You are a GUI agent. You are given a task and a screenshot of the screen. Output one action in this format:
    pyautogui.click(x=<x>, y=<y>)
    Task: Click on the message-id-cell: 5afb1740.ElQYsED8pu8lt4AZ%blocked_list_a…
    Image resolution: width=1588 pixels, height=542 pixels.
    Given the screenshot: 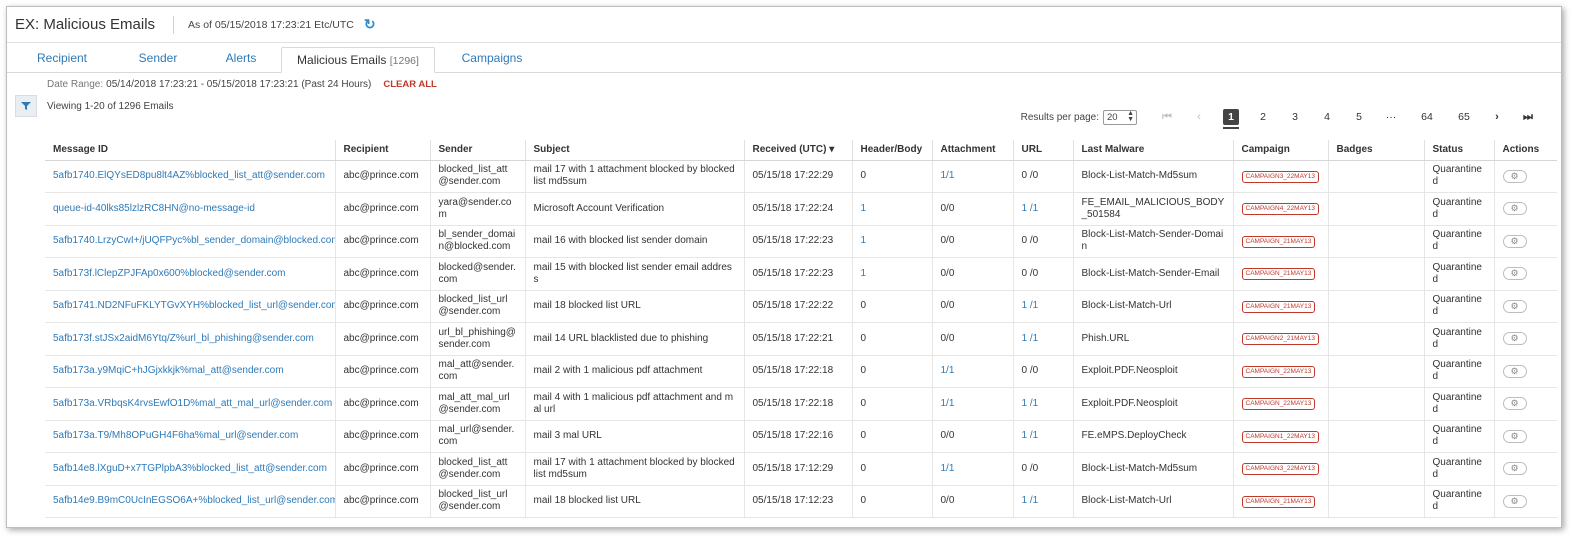 What is the action you would take?
    pyautogui.click(x=190, y=176)
    